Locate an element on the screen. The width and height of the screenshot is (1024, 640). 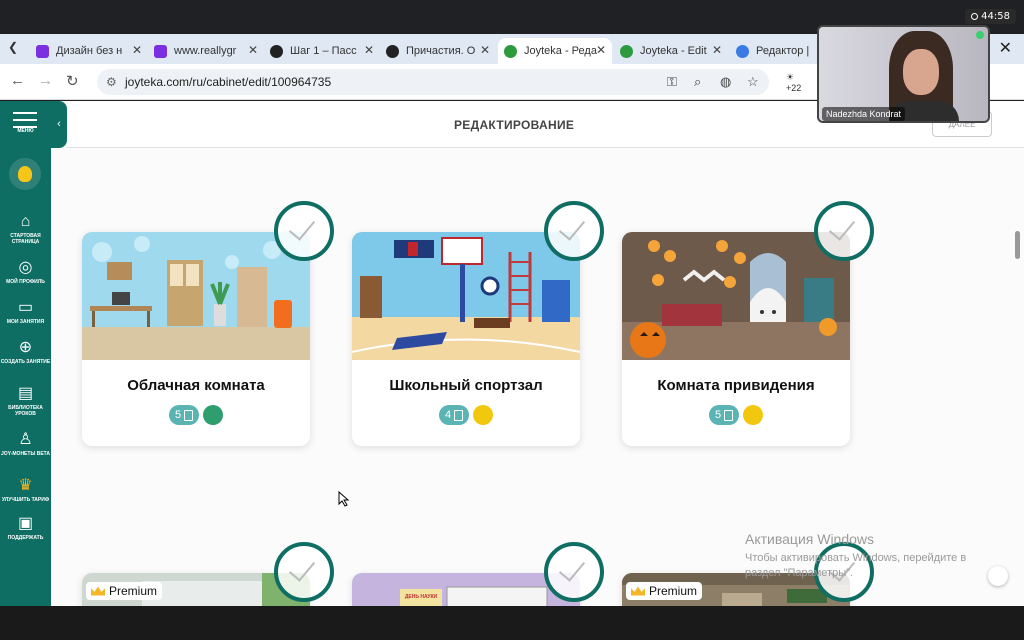
weather-widget: ☀ +22 is located at coordinates (793, 82).